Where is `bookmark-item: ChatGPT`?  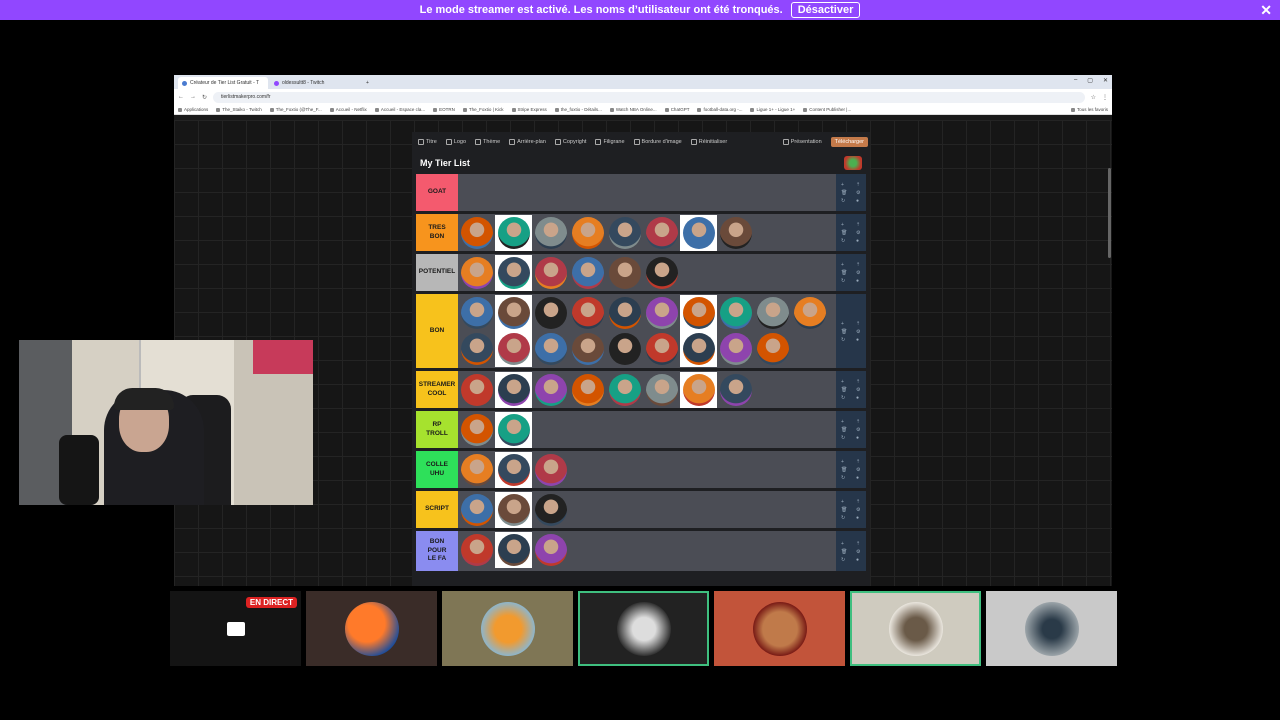 bookmark-item: ChatGPT is located at coordinates (677, 109).